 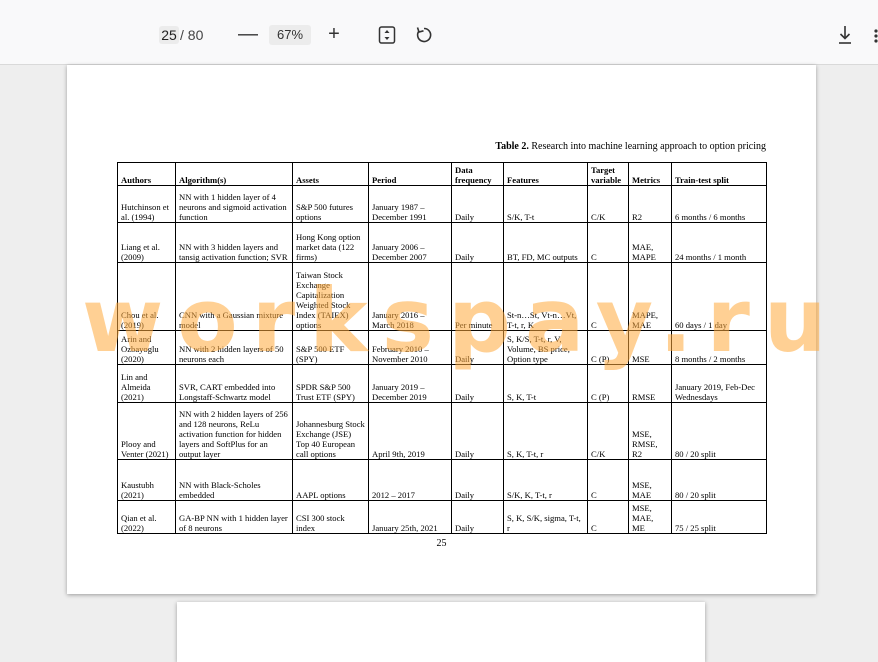 What do you see at coordinates (719, 383) in the screenshot?
I see `table-cell: January 2019, Feb-Dec Wednesdays` at bounding box center [719, 383].